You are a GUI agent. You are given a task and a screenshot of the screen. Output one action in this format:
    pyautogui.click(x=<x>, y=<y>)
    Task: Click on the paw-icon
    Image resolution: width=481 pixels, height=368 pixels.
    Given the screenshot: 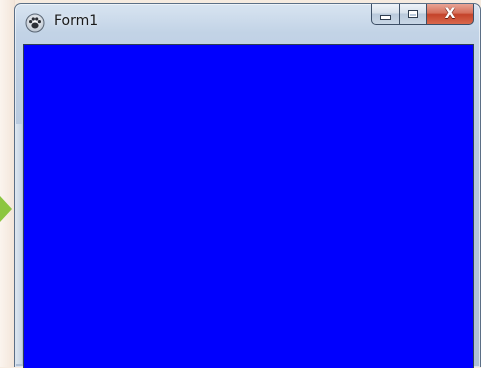 What is the action you would take?
    pyautogui.click(x=35, y=23)
    